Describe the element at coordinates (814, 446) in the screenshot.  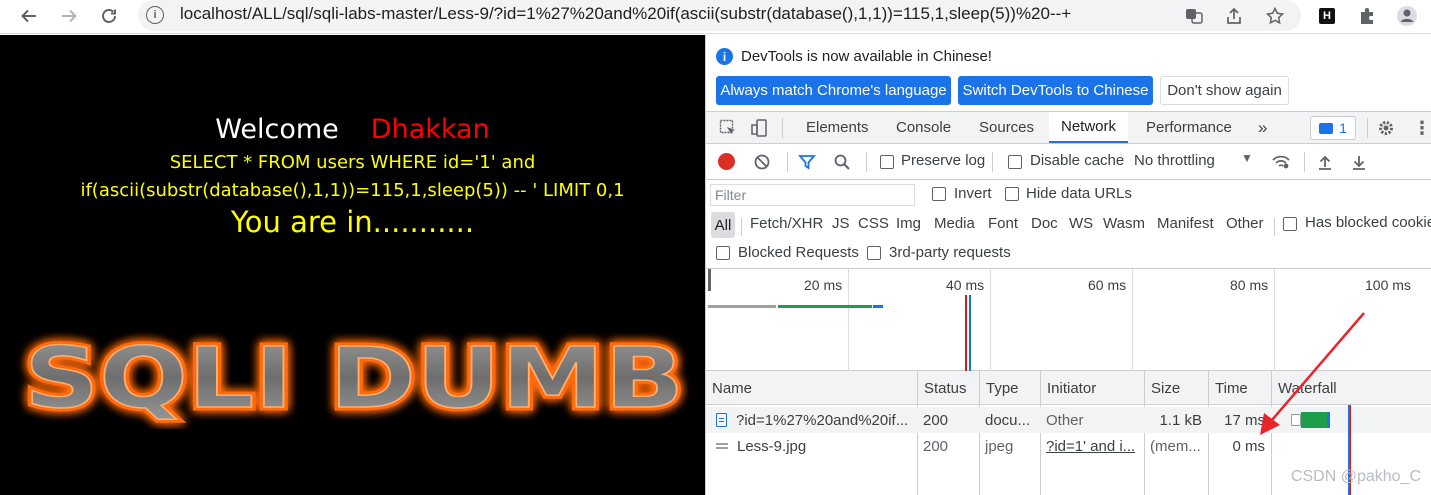
I see `request-name-cell: Less-9.jpg` at that location.